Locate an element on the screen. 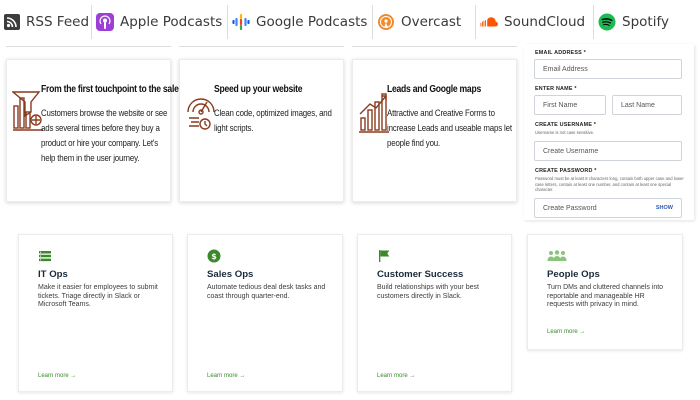 The image size is (700, 400). server-list-icon is located at coordinates (45, 256).